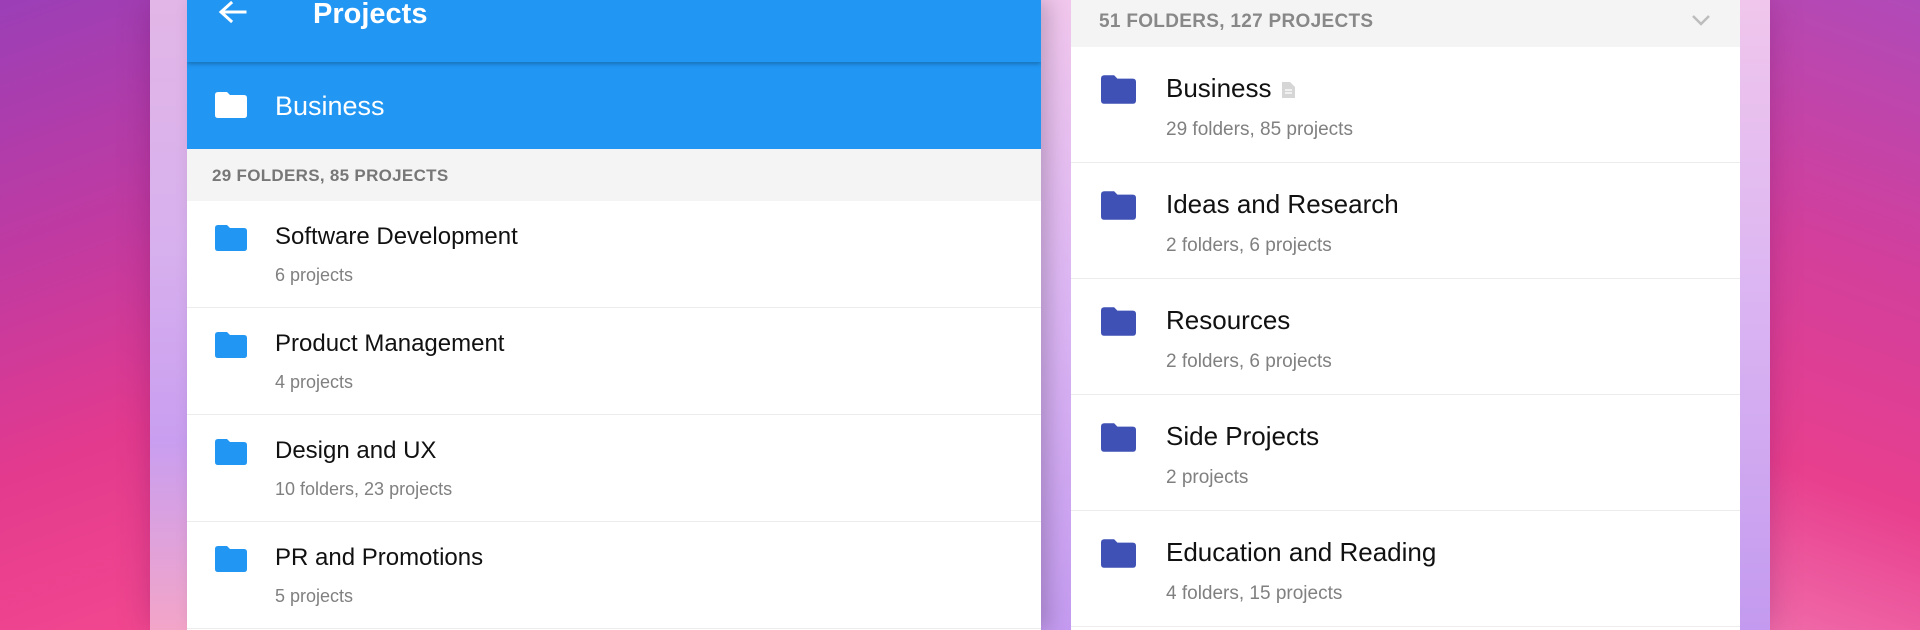 This screenshot has height=630, width=1920. Describe the element at coordinates (1301, 552) in the screenshot. I see `list-item-title: Education and Reading` at that location.